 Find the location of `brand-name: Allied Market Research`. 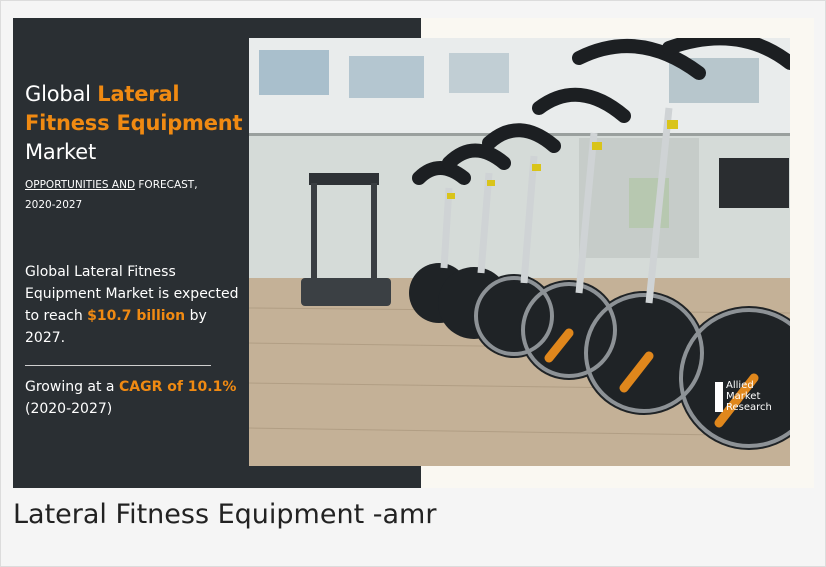

brand-name: Allied Market Research is located at coordinates (761, 396).